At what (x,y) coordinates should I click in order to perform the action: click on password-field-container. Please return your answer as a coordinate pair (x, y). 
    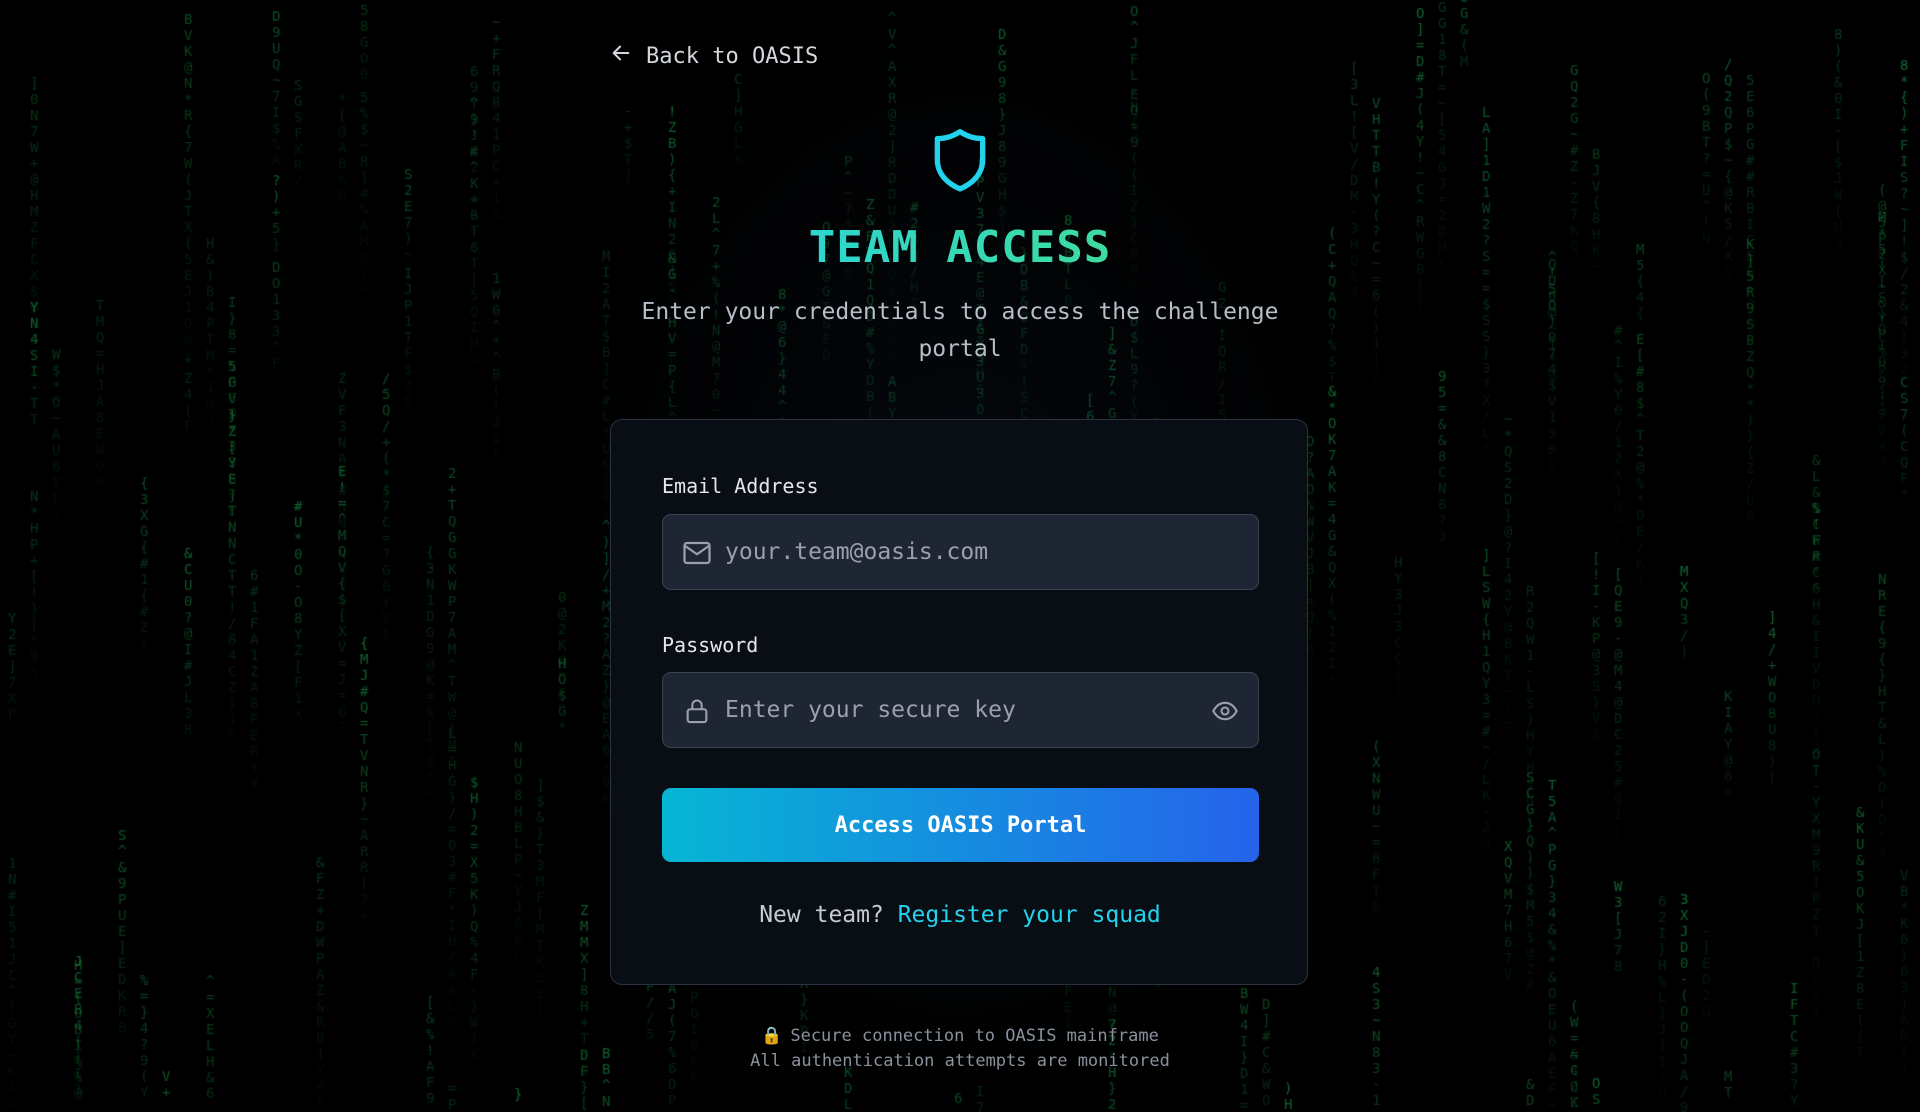
    Looking at the image, I should click on (960, 710).